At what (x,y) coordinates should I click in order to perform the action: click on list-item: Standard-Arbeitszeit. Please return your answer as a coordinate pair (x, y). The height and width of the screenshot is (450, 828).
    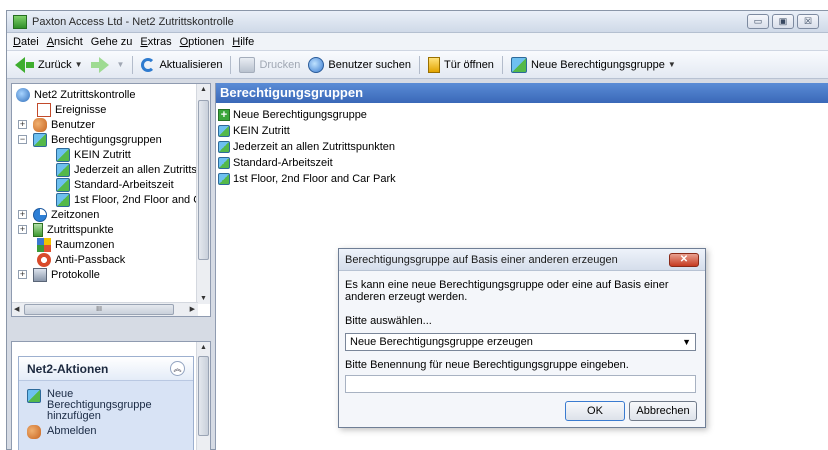
    Looking at the image, I should click on (275, 163).